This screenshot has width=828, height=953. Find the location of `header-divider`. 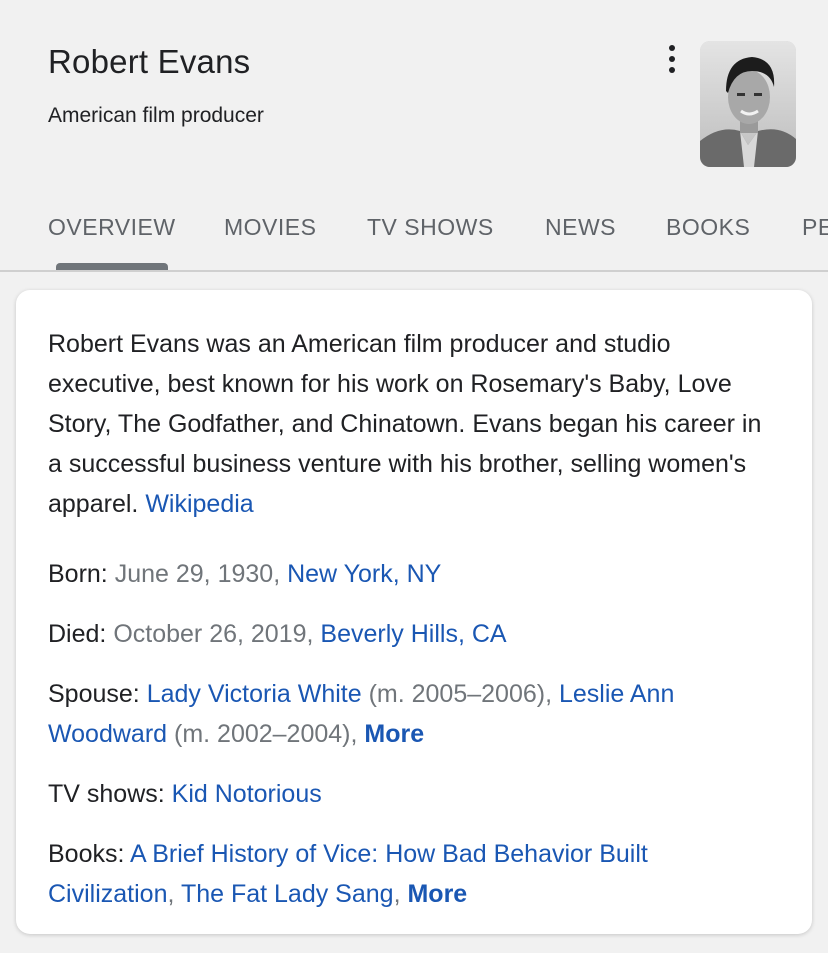

header-divider is located at coordinates (414, 271).